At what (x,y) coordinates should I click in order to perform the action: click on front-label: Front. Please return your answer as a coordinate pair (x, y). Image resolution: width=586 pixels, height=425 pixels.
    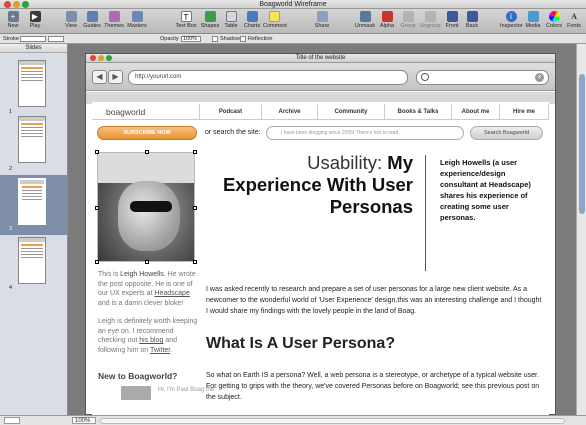
    Looking at the image, I should click on (452, 26).